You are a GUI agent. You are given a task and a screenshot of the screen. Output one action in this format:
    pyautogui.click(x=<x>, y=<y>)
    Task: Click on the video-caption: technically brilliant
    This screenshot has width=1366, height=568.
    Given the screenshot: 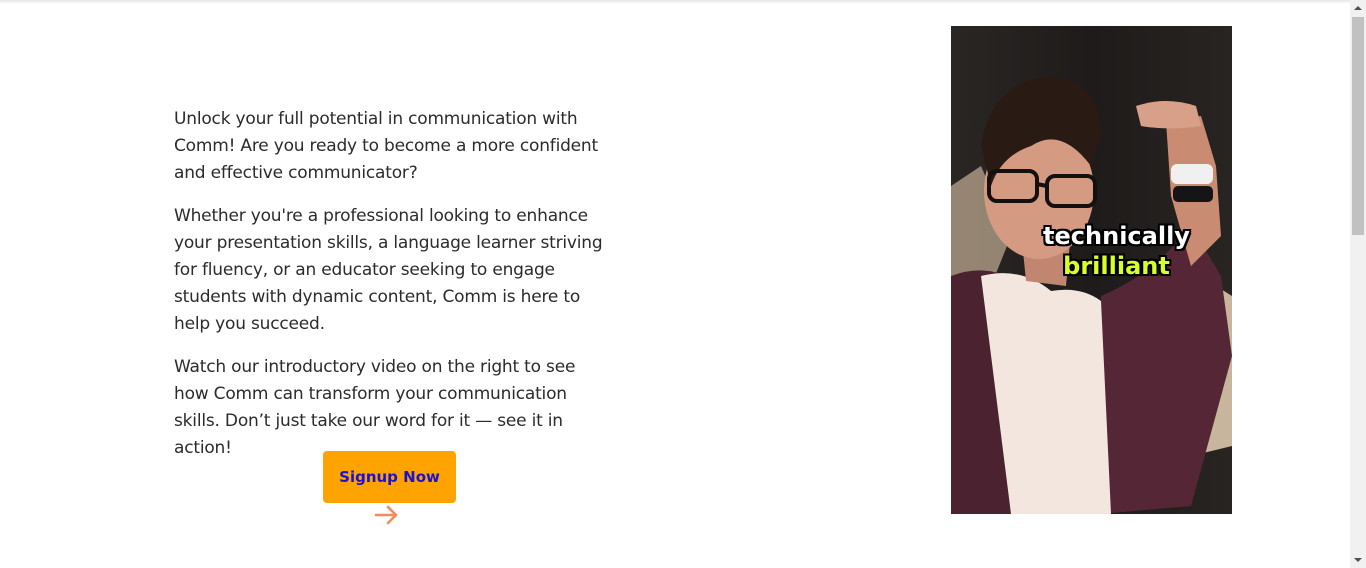 What is the action you would take?
    pyautogui.click(x=1091, y=251)
    